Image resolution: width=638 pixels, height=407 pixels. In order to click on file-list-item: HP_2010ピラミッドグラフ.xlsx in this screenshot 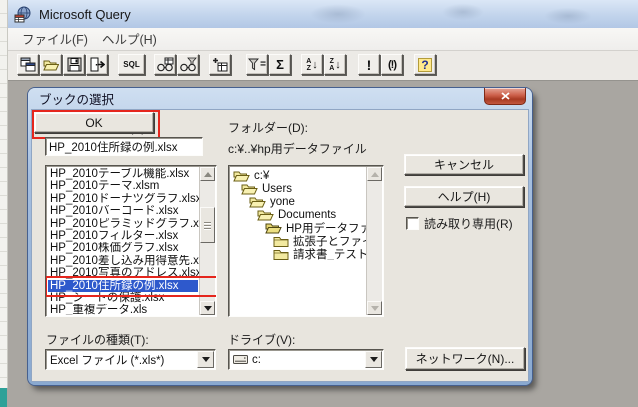, I will do `click(123, 224)`.